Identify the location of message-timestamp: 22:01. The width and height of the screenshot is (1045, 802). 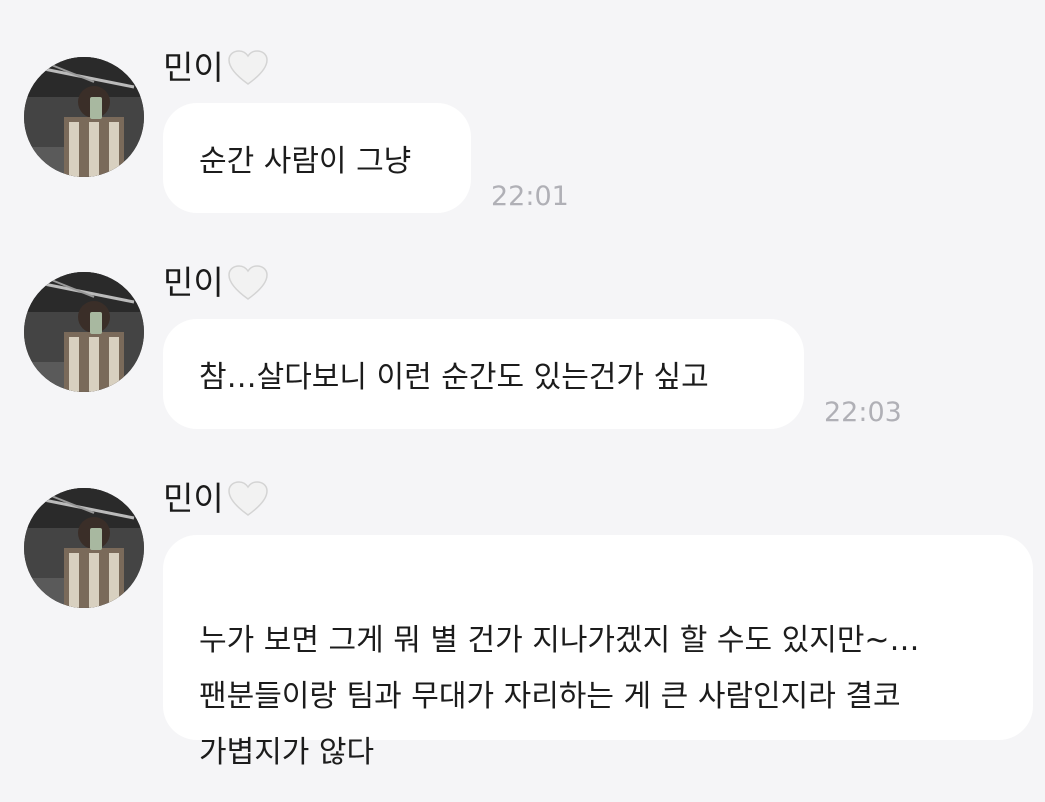
(530, 196).